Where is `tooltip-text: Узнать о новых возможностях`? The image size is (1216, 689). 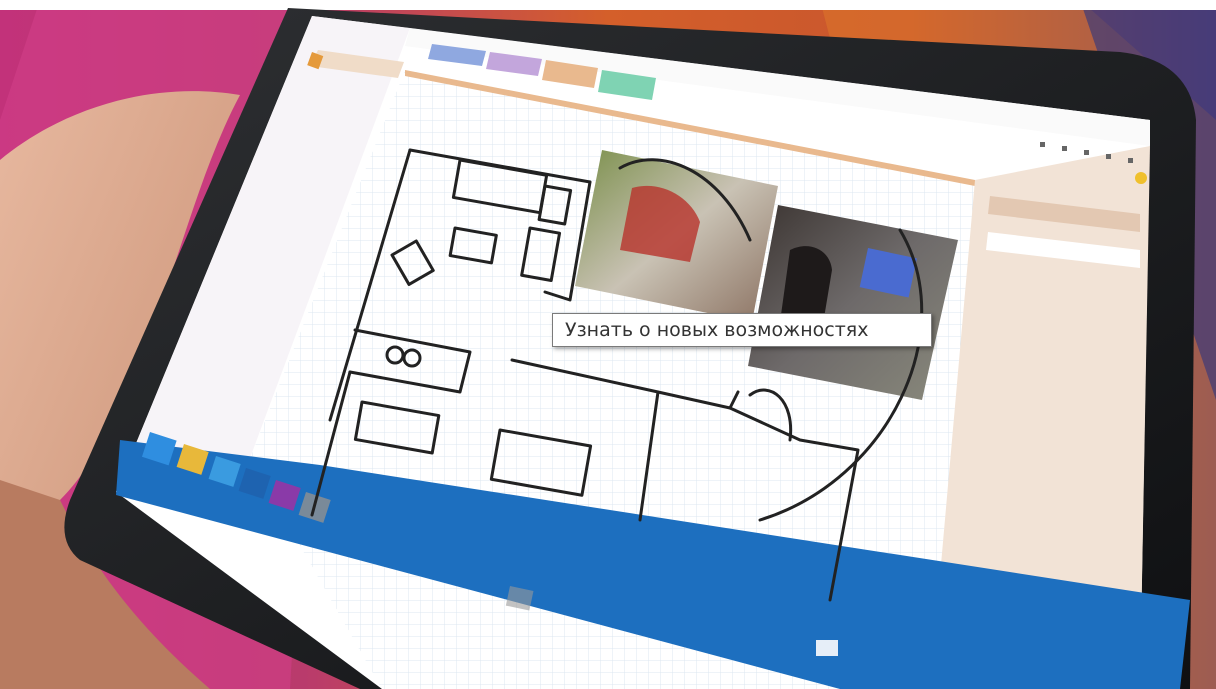
tooltip-text: Узнать о новых возможностях is located at coordinates (717, 330).